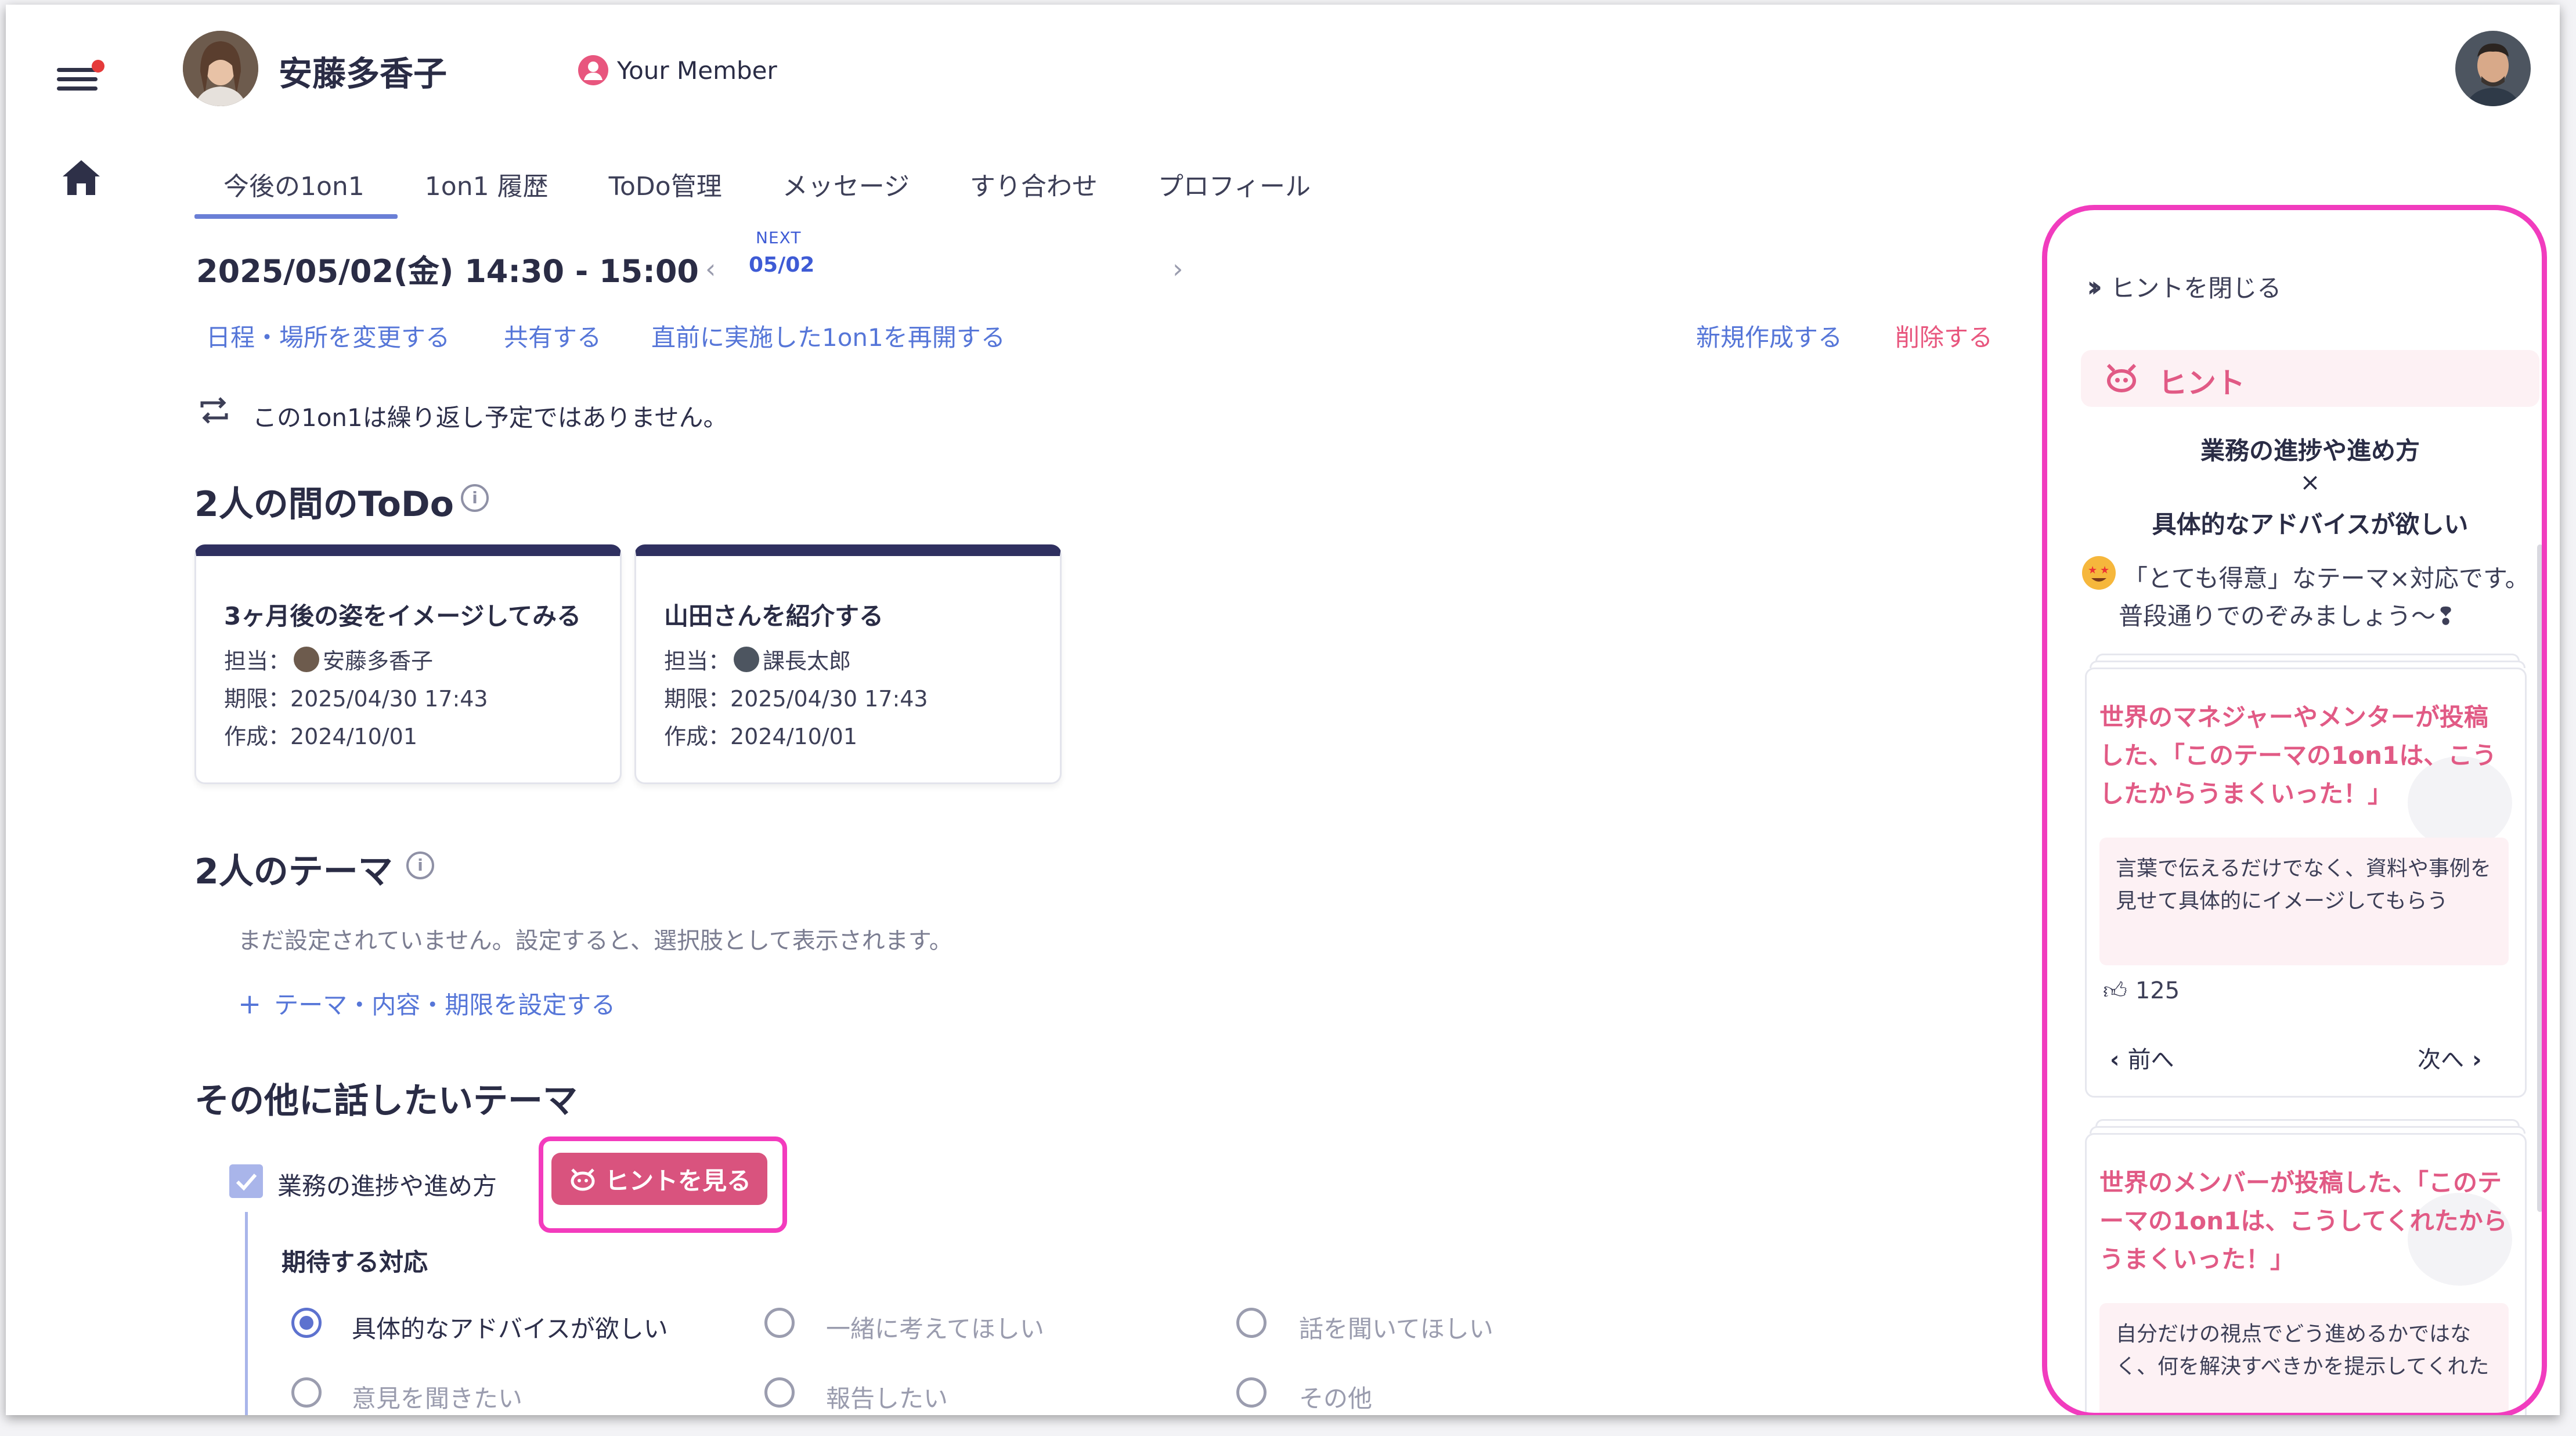 The image size is (2576, 1436). I want to click on theme-section-title: 2人のテーマ, so click(293, 872).